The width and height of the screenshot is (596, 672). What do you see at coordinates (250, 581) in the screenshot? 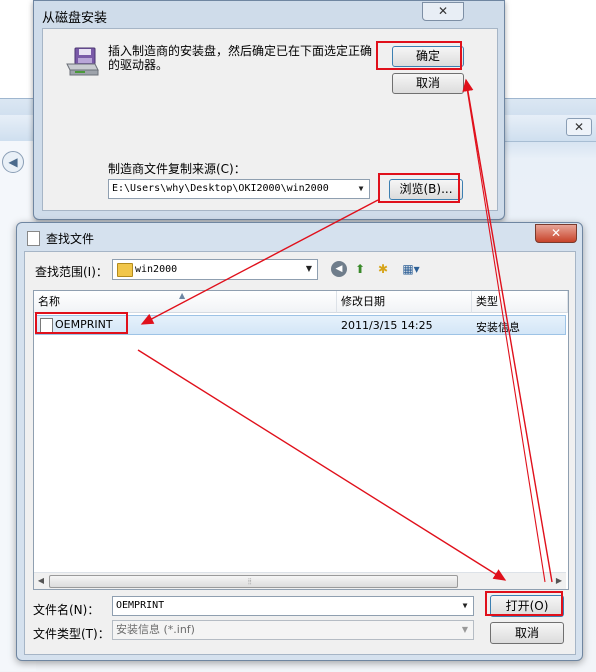
I see `grip-icon: ⦙⦙` at bounding box center [250, 581].